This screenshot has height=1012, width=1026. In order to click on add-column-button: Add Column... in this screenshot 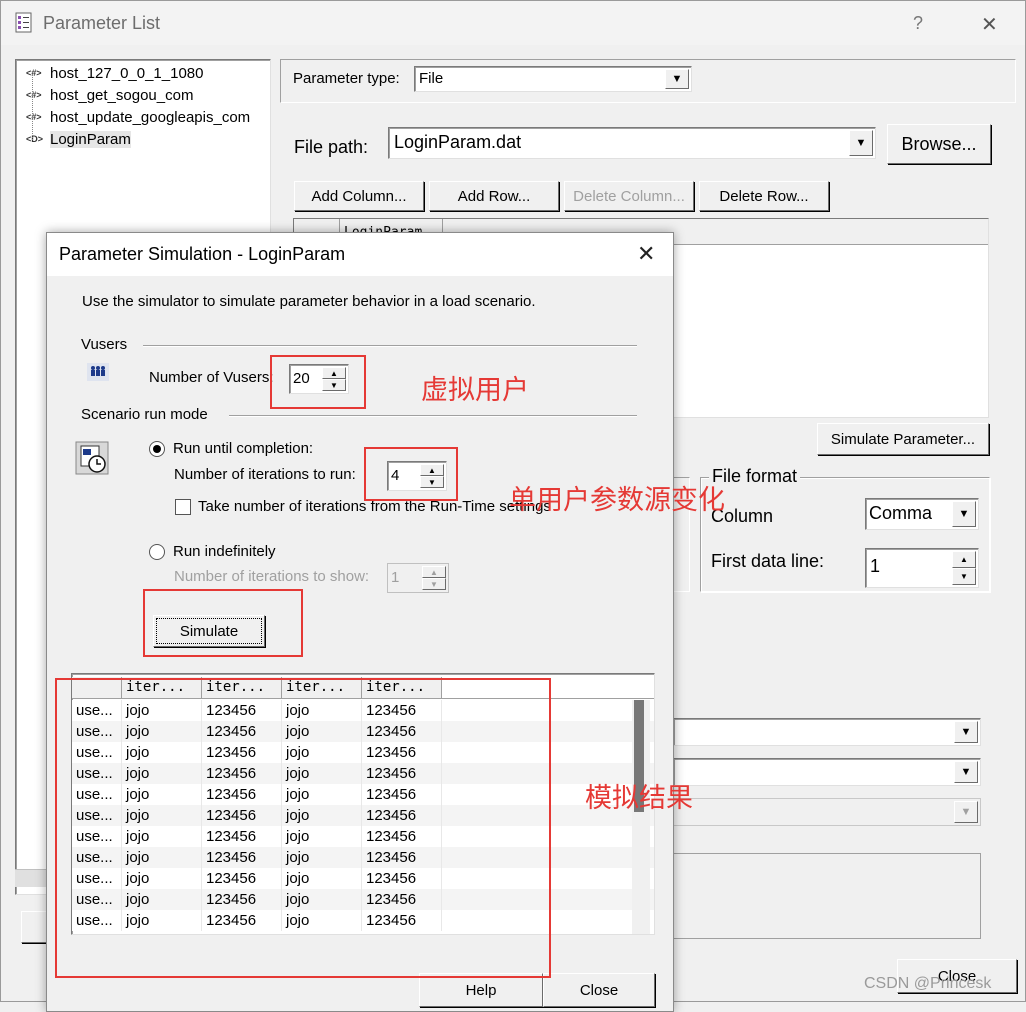, I will do `click(359, 196)`.